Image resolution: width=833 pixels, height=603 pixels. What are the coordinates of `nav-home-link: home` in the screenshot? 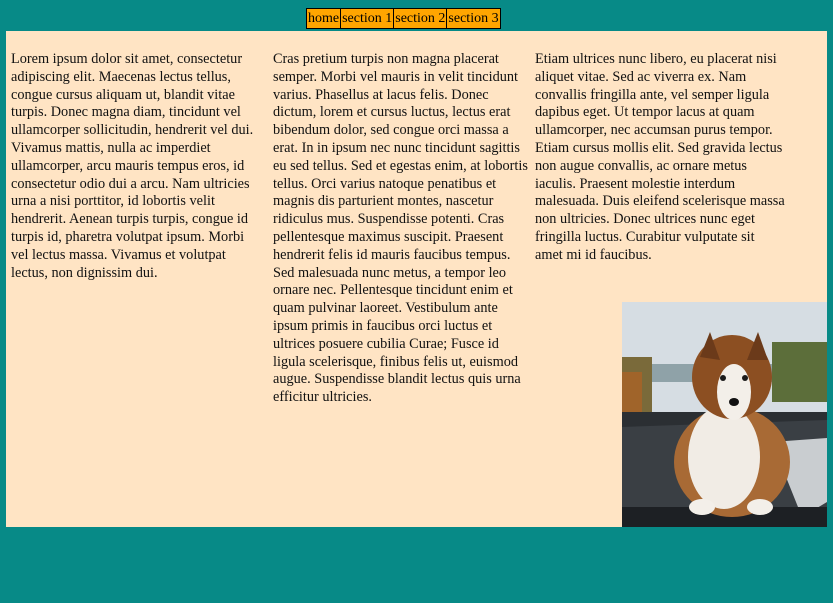 It's located at (323, 18).